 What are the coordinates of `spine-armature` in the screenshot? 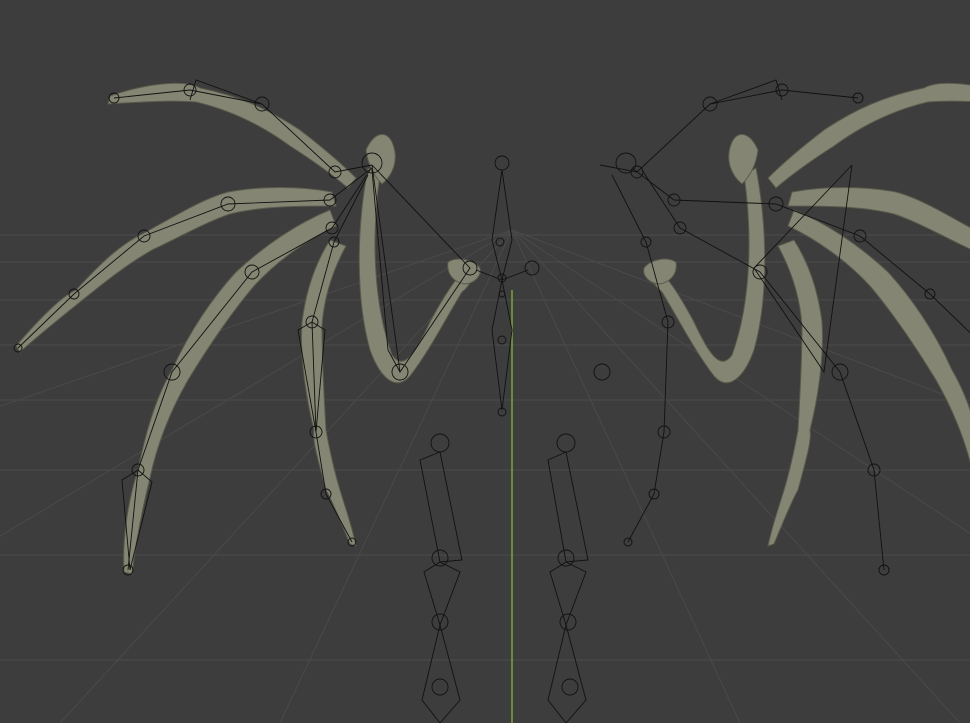 It's located at (502, 286).